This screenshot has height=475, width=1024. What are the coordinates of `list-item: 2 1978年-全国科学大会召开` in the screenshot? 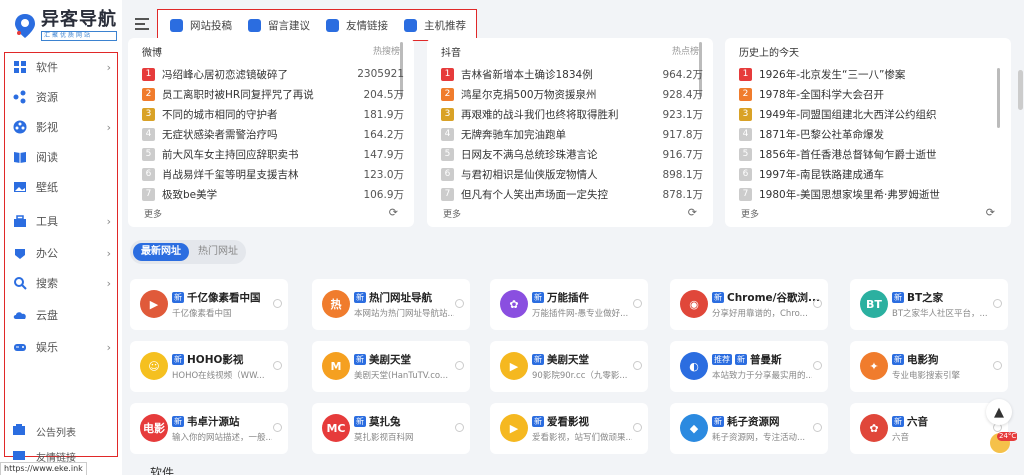 It's located at (867, 94).